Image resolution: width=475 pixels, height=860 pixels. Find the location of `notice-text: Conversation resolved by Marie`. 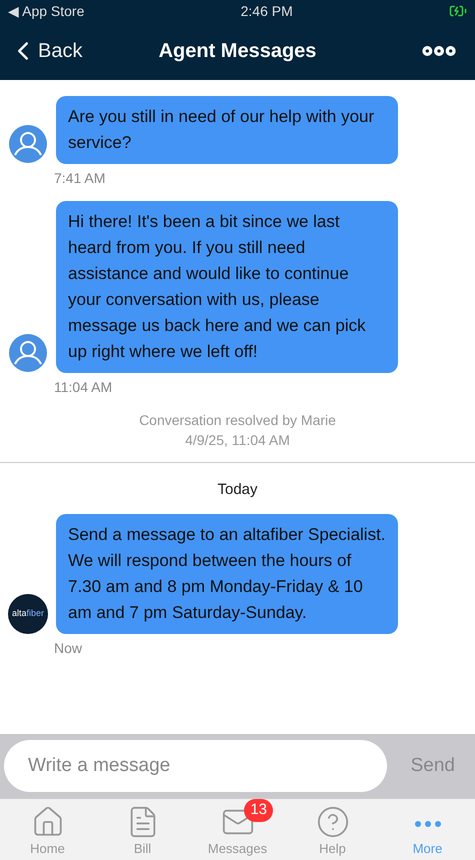

notice-text: Conversation resolved by Marie is located at coordinates (237, 420).